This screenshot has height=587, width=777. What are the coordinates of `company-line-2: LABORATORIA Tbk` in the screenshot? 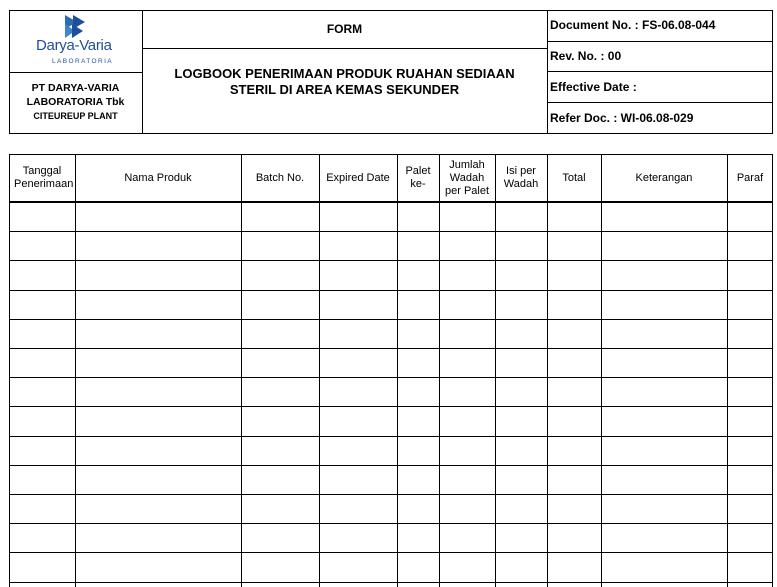 It's located at (75, 102).